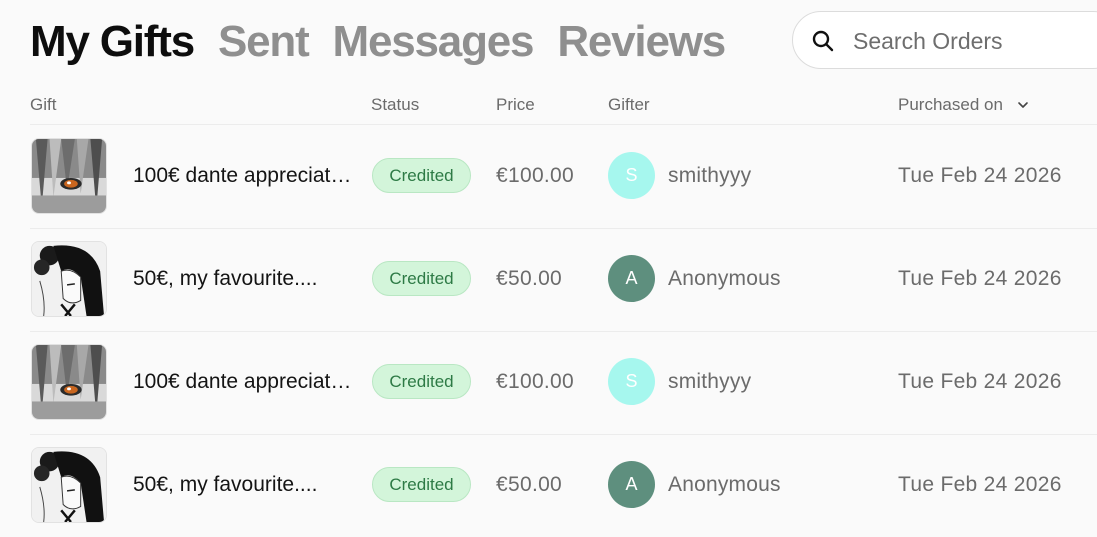 This screenshot has width=1097, height=537. Describe the element at coordinates (823, 41) in the screenshot. I see `search-icon` at that location.